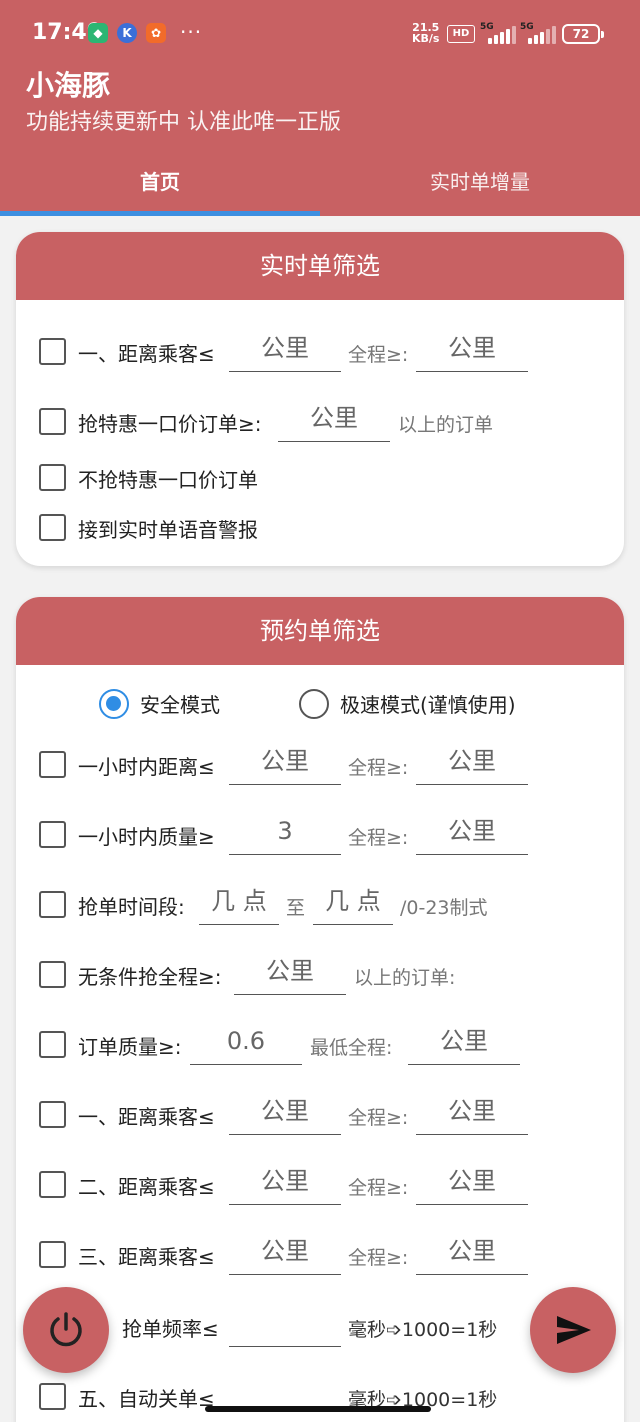 The width and height of the screenshot is (640, 1422). What do you see at coordinates (428, 705) in the screenshot?
I see `label-fast-mode: 极速模式(谨慎使用)` at bounding box center [428, 705].